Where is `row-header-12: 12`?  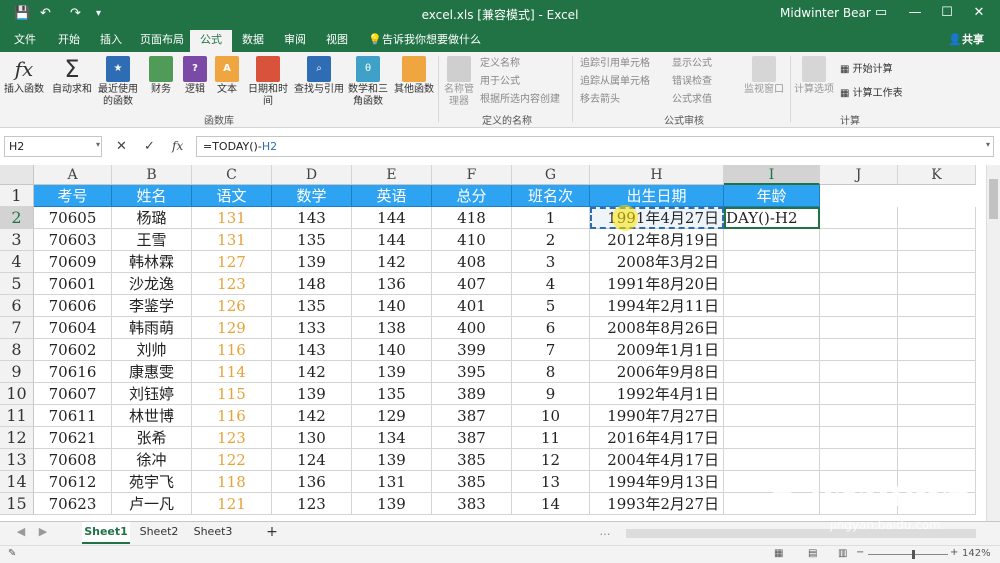 row-header-12: 12 is located at coordinates (17, 438).